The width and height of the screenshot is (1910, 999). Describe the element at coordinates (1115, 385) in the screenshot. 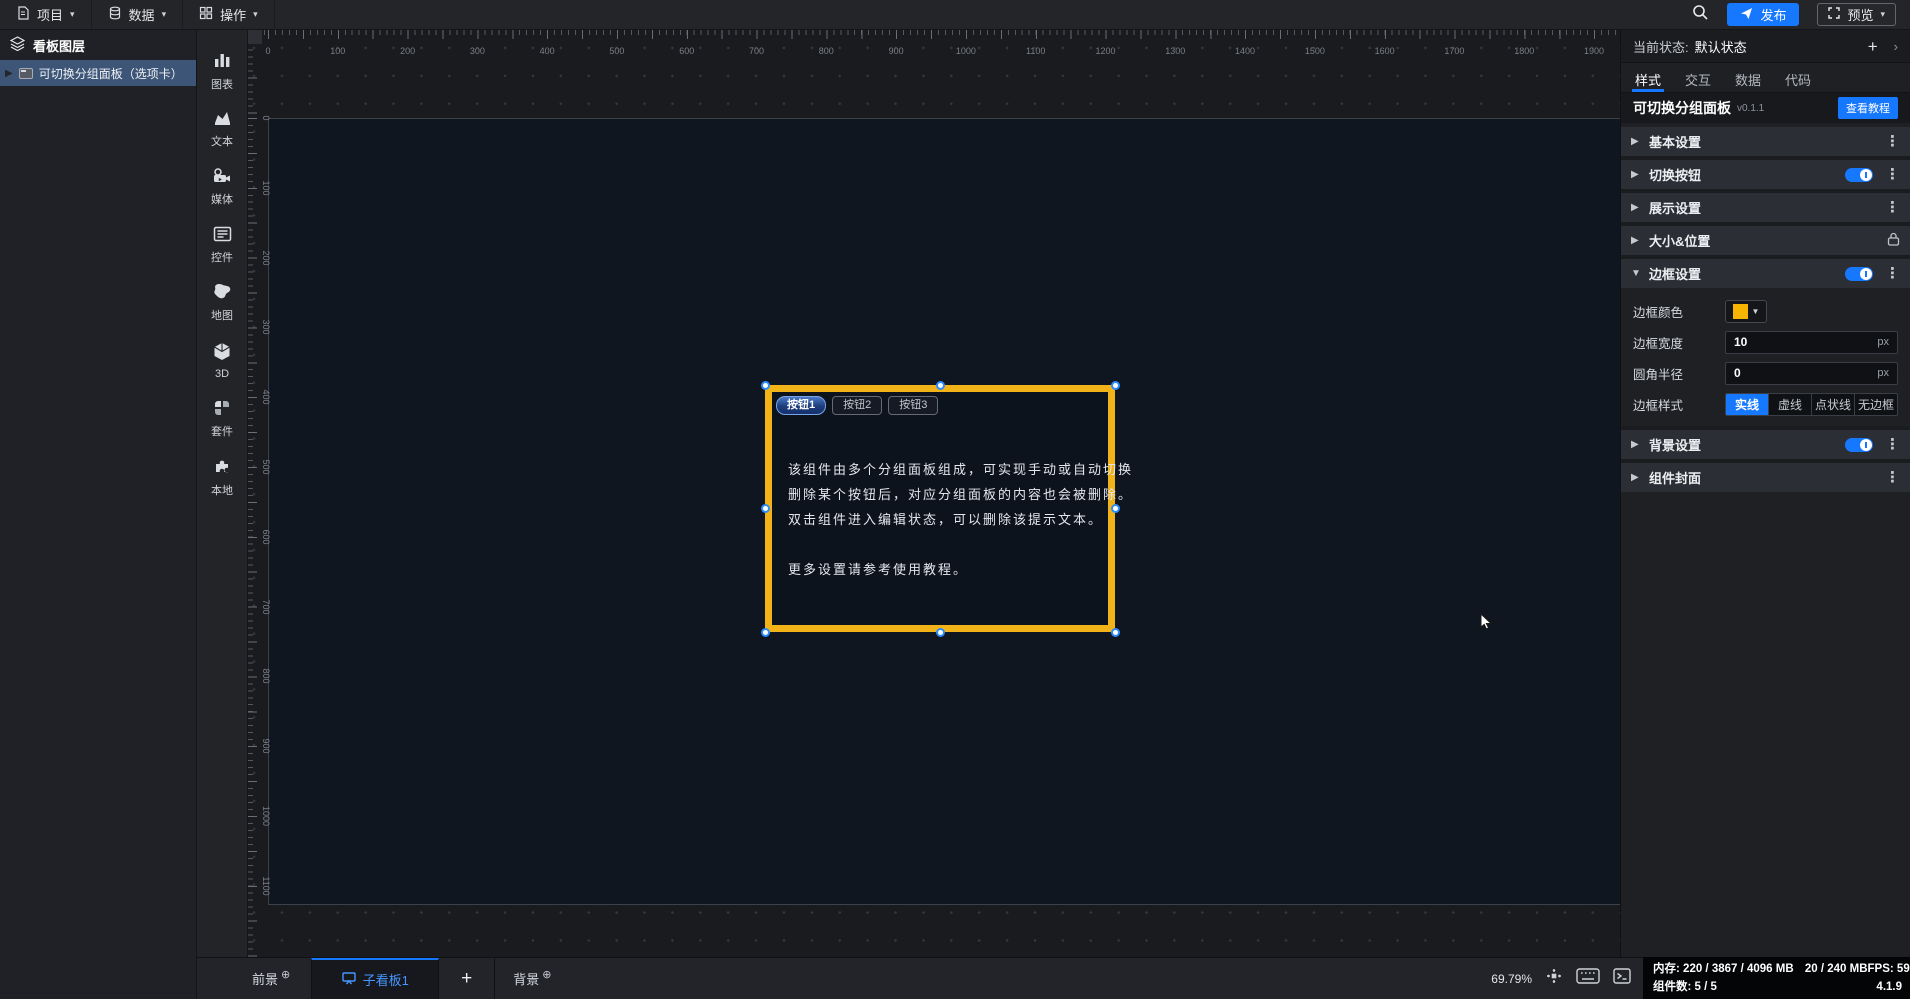

I see `resize-handle-top-right` at that location.